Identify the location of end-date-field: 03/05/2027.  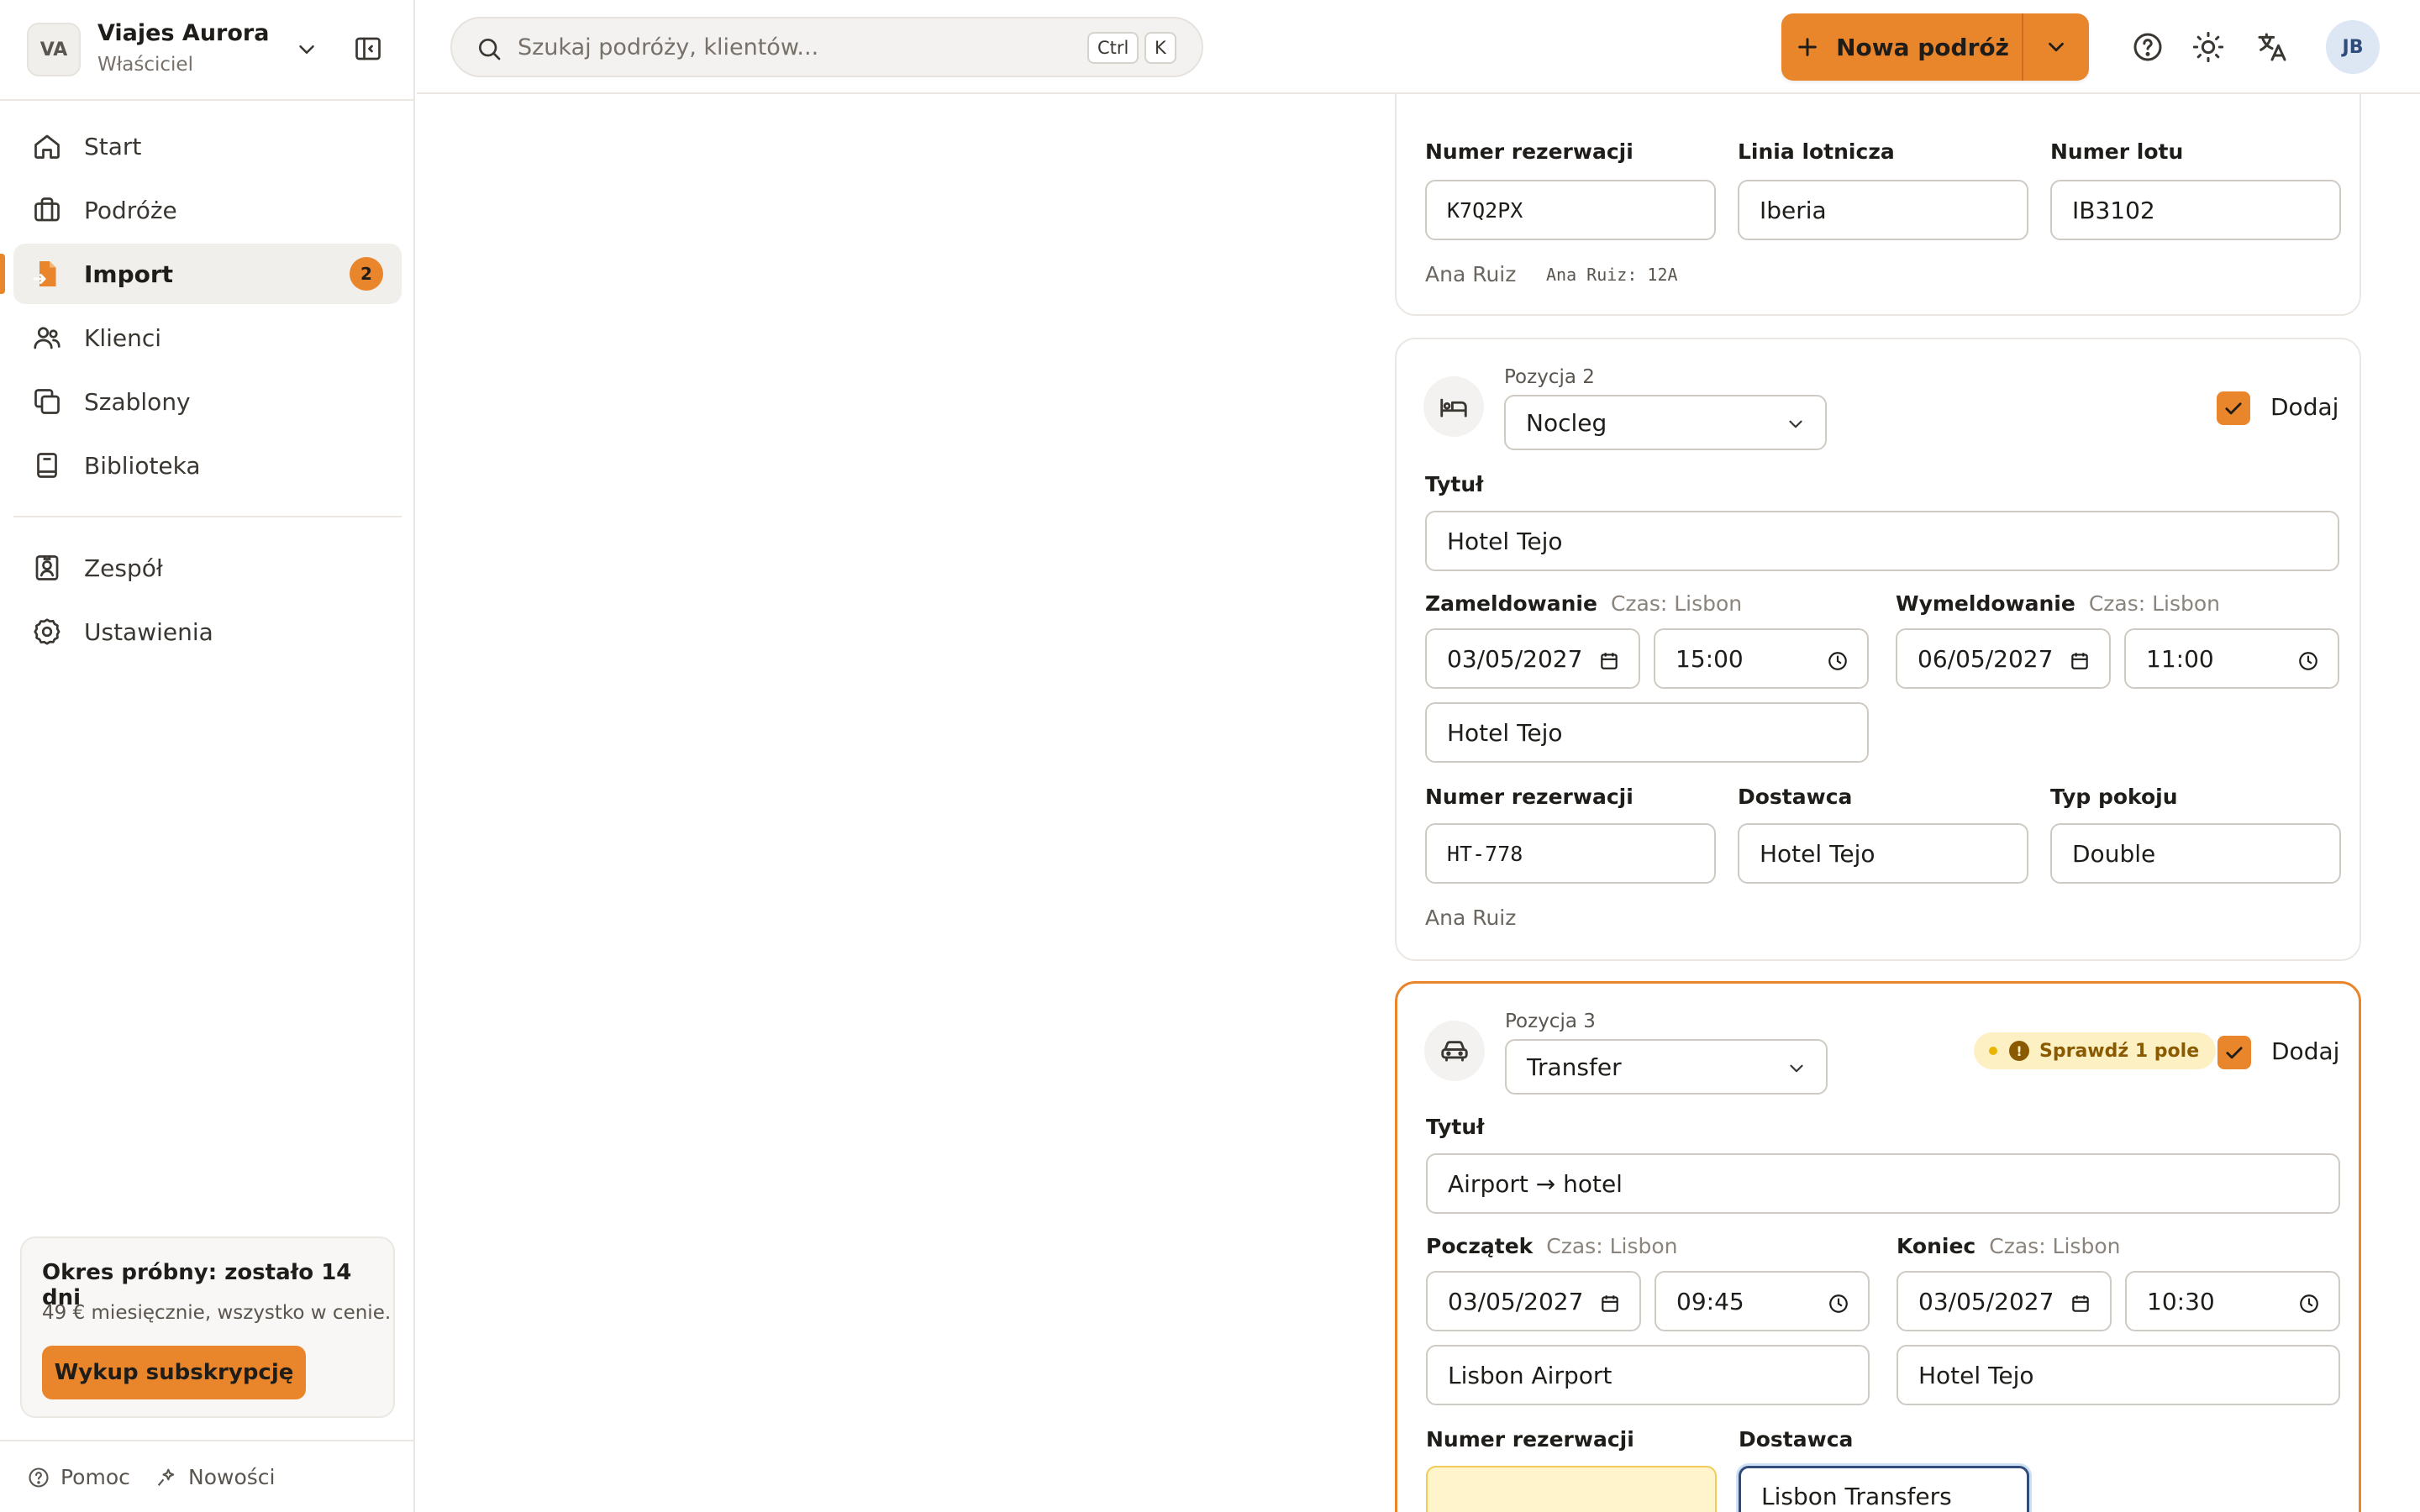
(2004, 1301).